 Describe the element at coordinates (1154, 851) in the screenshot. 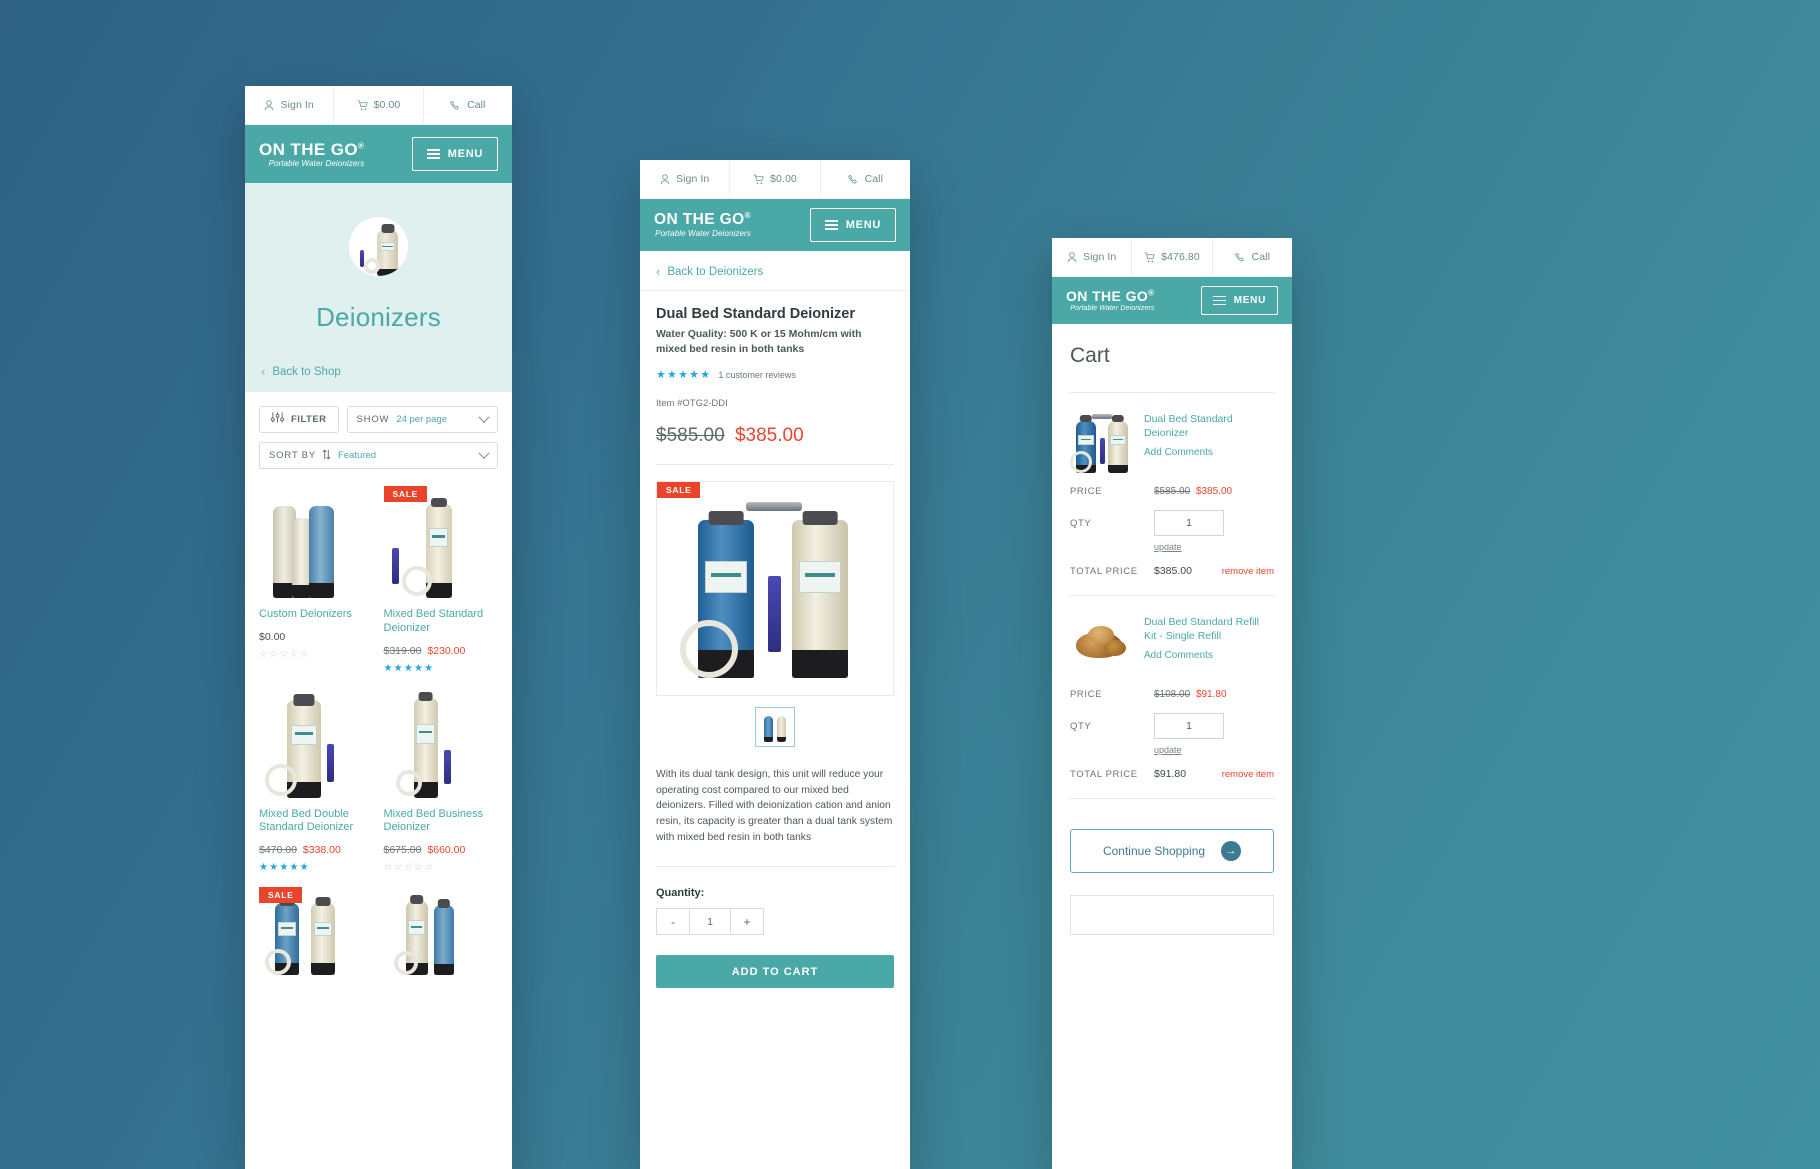

I see `continue-shopping-label: Continue Shopping` at that location.